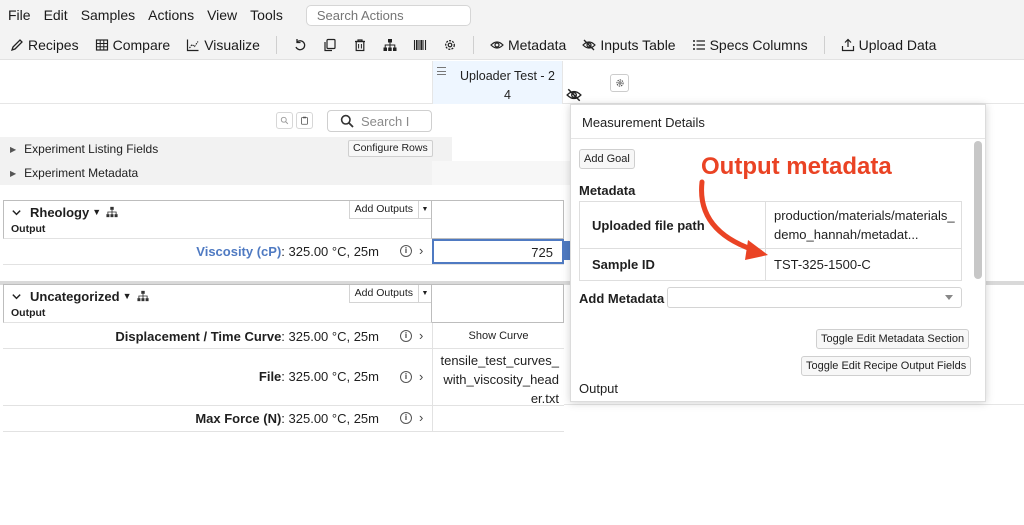 Image resolution: width=1024 pixels, height=525 pixels. I want to click on recipes-button: Recipes, so click(44, 45).